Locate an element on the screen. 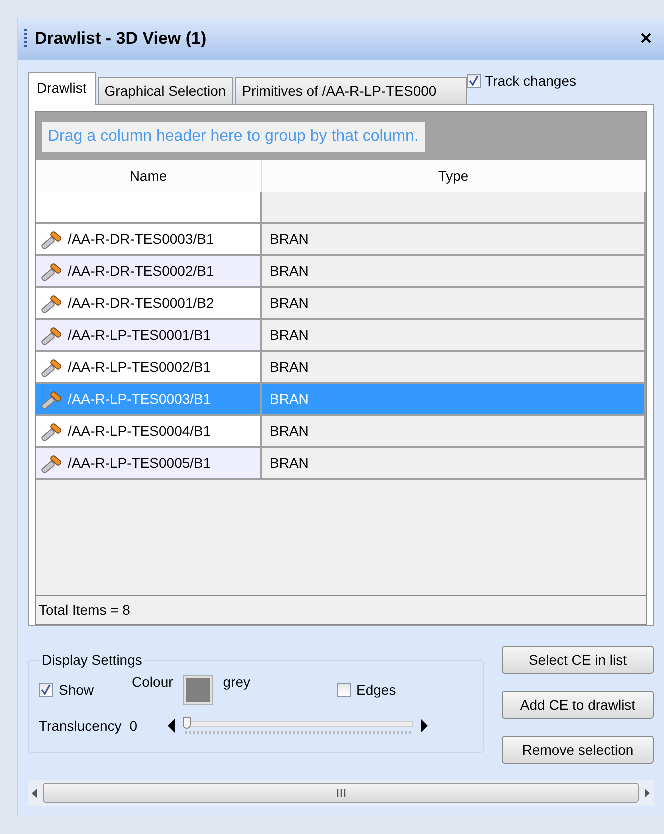 Image resolution: width=664 pixels, height=834 pixels. name-text: /AA-R-DR-TES0001/B2 is located at coordinates (141, 303).